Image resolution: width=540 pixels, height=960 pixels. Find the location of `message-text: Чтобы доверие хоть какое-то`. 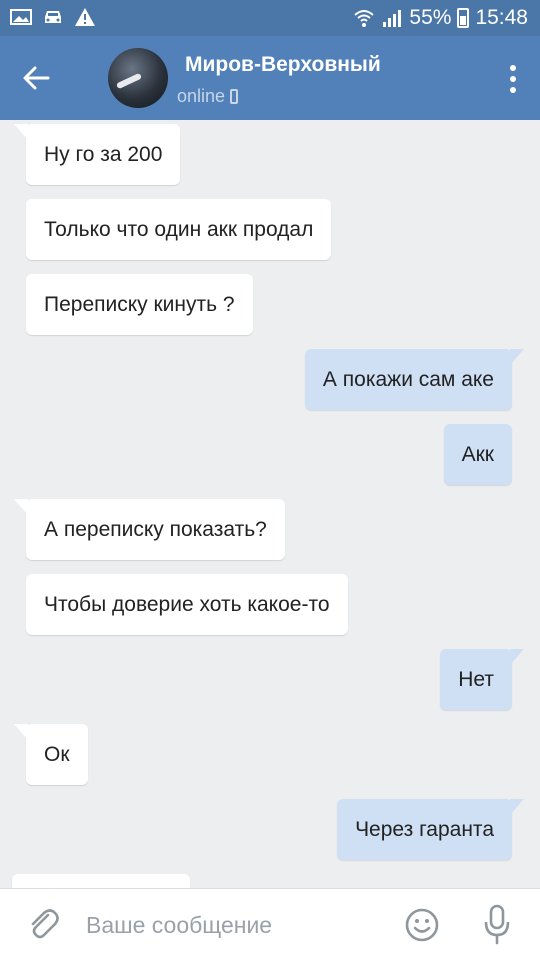

message-text: Чтобы доверие хоть какое-то is located at coordinates (187, 604).